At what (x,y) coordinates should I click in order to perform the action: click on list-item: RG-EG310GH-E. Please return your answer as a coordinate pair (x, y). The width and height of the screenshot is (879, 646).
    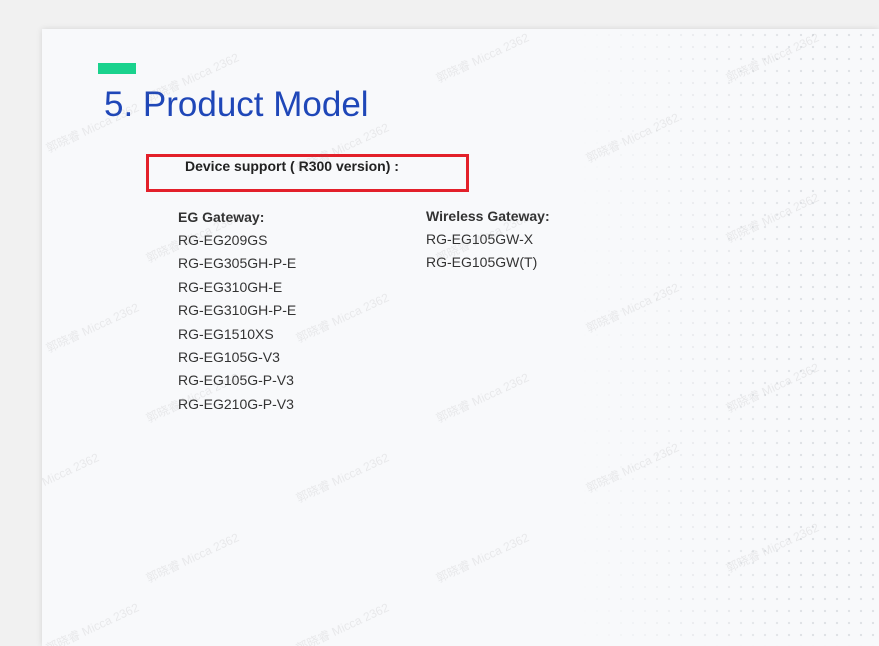
    Looking at the image, I should click on (230, 286).